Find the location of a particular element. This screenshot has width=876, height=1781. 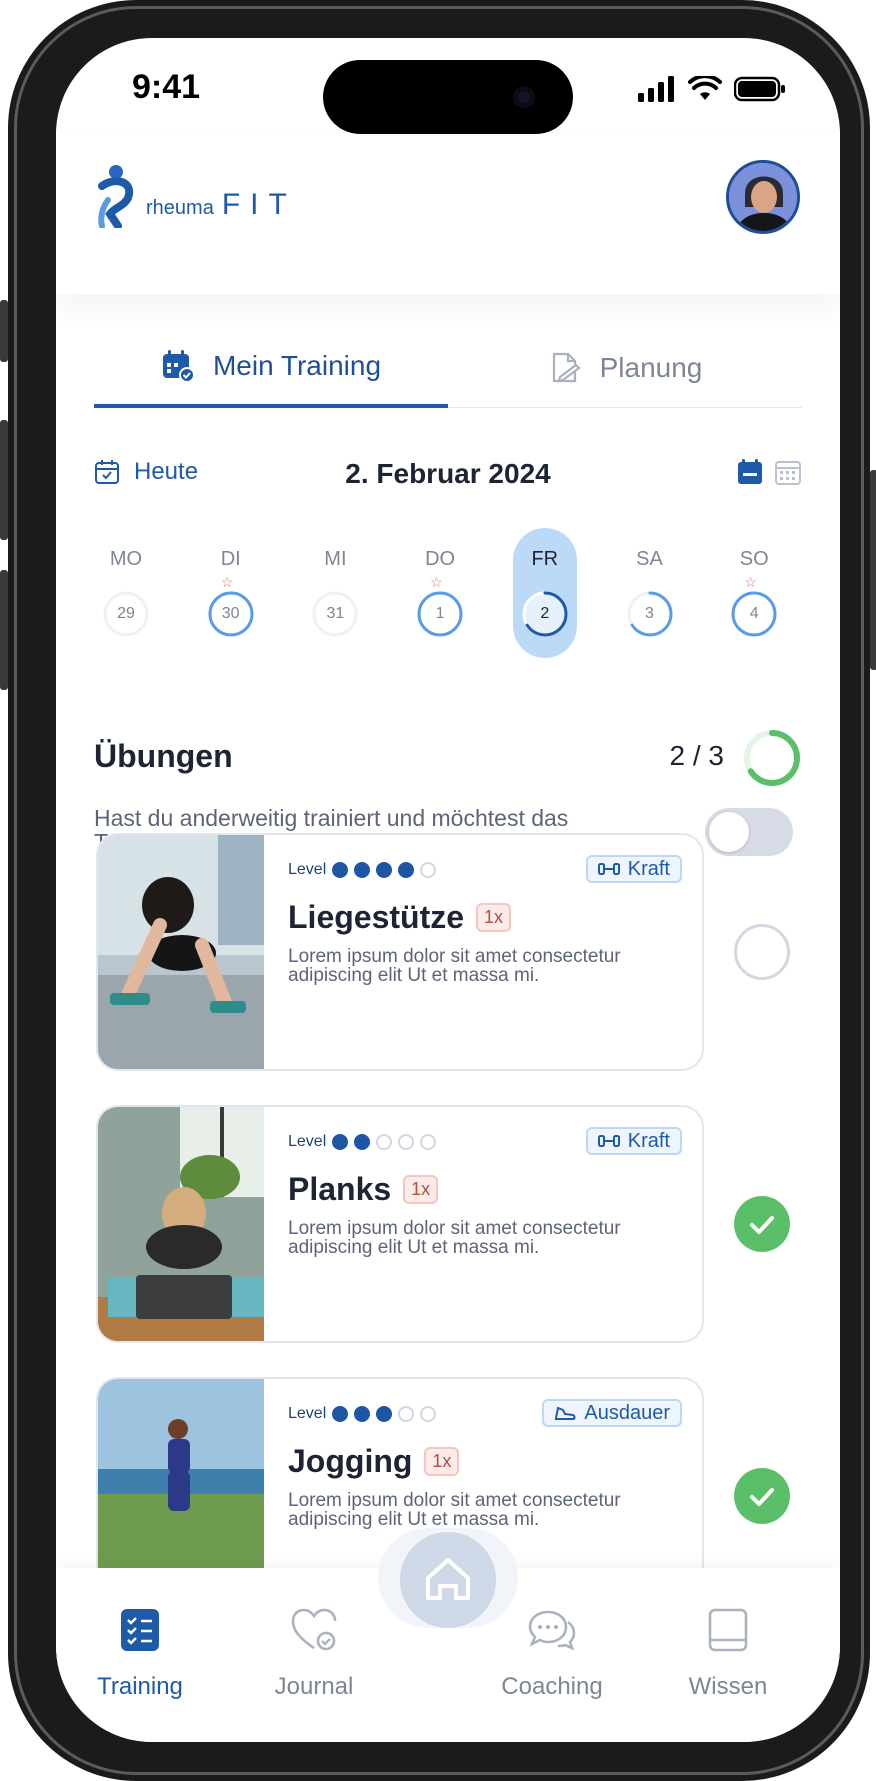

day-label: SA is located at coordinates (649, 559).